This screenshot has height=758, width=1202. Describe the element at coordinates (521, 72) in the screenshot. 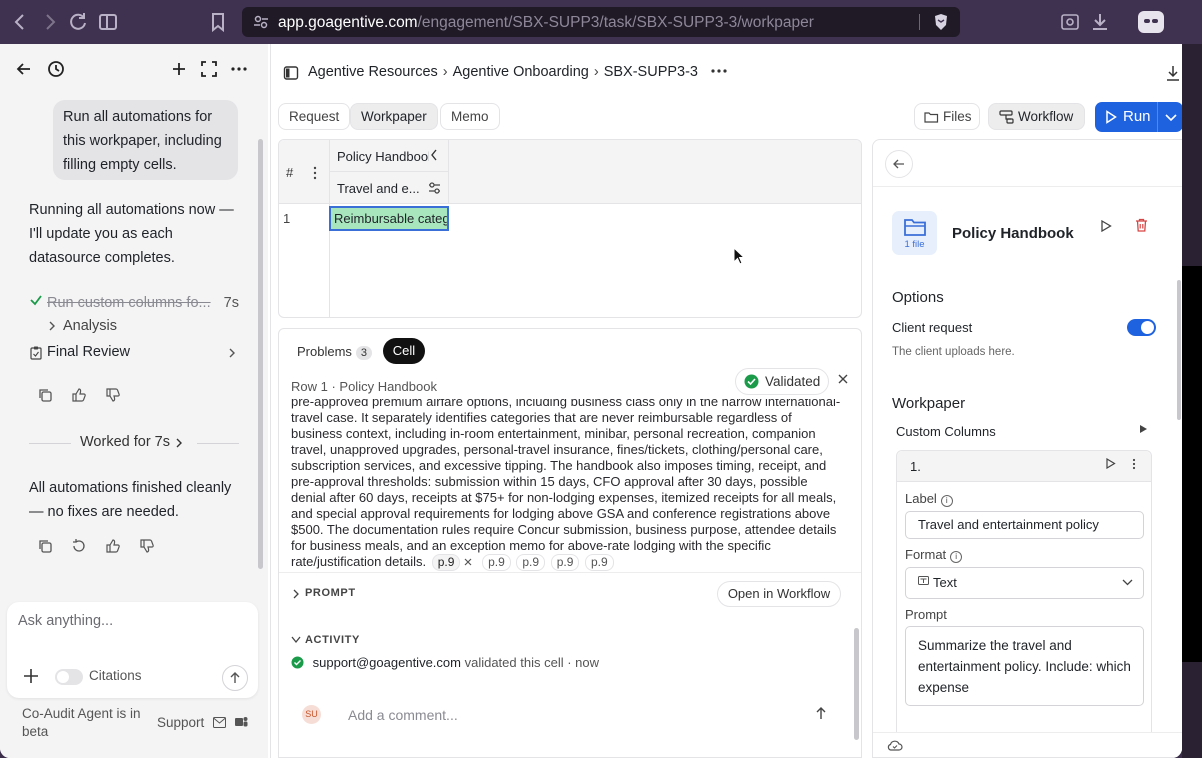

I see `breadcrumb-item-onboarding: Agentive Onboarding` at that location.